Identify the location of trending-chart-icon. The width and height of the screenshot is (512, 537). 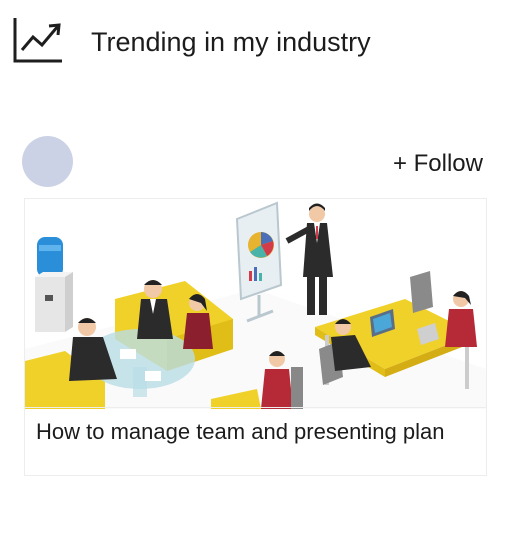
(38, 41).